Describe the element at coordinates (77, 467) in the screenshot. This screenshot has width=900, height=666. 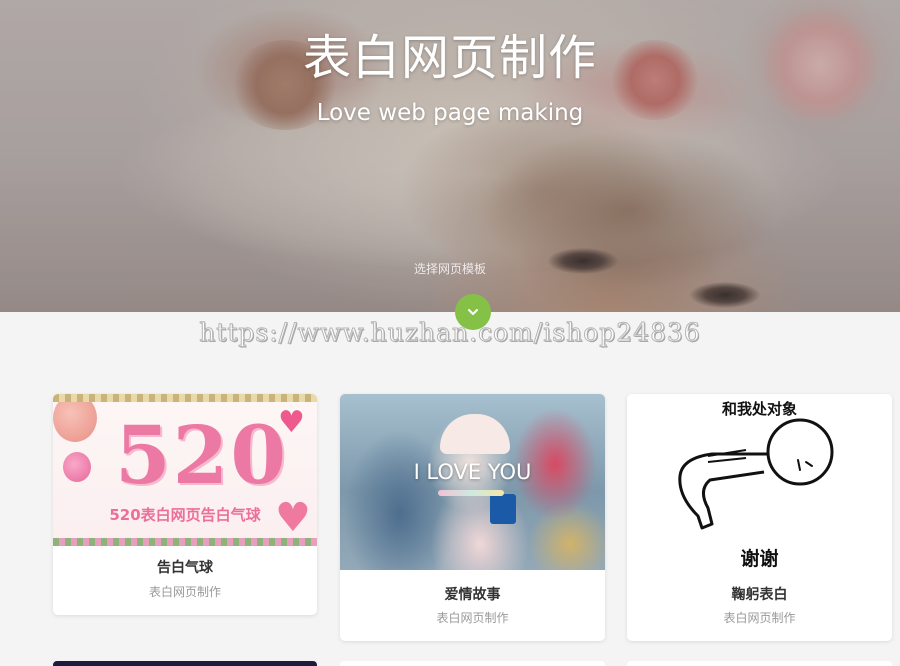
I see `balloon-shape` at that location.